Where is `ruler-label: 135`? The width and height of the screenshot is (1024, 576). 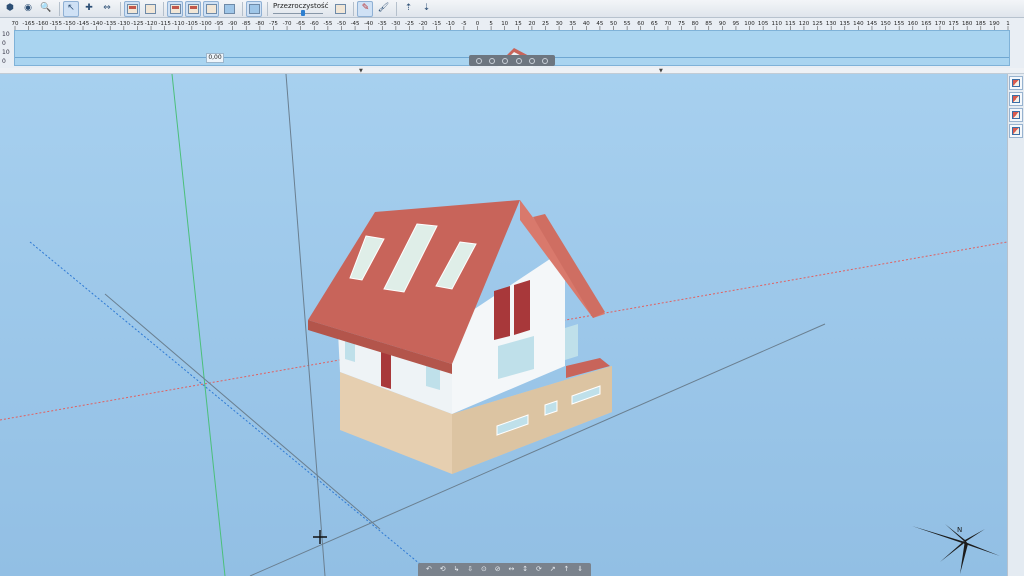
ruler-label: 135 is located at coordinates (845, 24).